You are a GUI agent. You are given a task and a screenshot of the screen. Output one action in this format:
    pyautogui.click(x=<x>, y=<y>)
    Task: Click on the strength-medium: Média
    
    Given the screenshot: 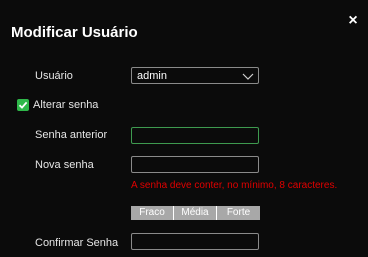 What is the action you would take?
    pyautogui.click(x=195, y=213)
    